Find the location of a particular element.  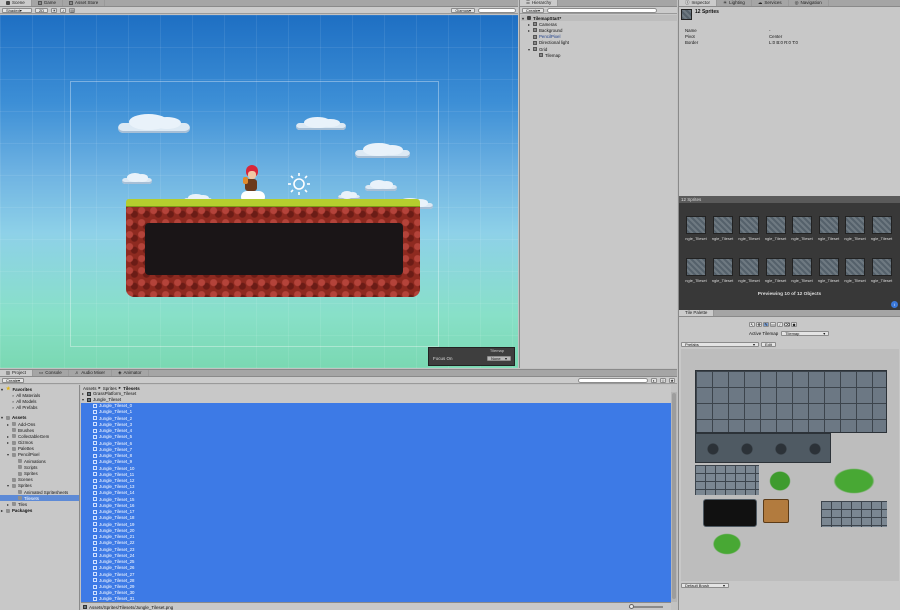

palette-edit-button: Edit is located at coordinates (768, 344).